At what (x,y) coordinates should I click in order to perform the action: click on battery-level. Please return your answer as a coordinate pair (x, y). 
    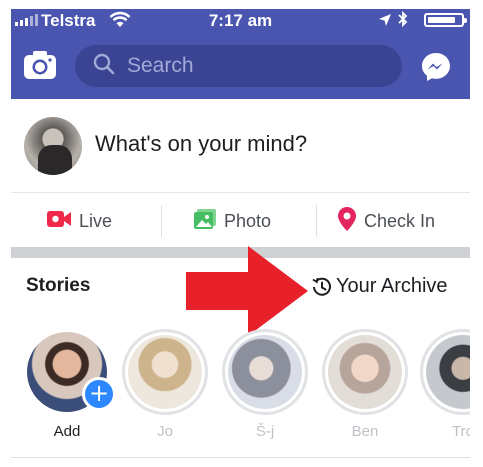
    Looking at the image, I should click on (441, 20).